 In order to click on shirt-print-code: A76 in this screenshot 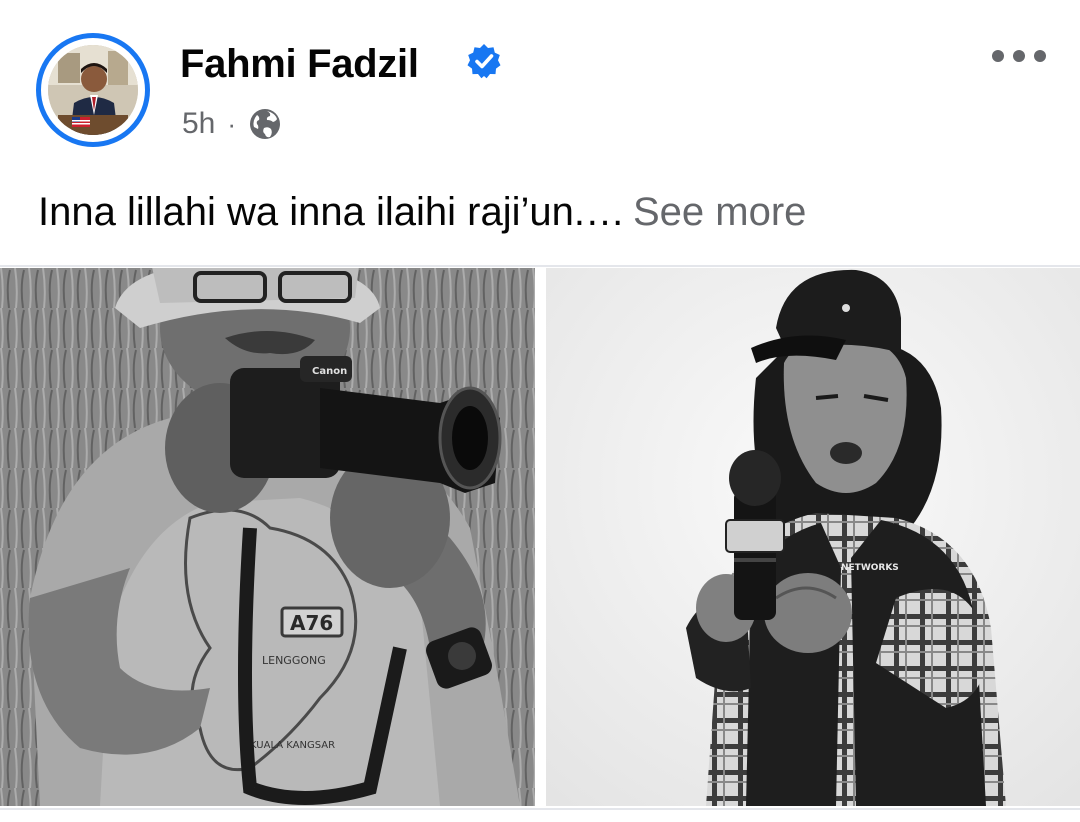, I will do `click(311, 623)`.